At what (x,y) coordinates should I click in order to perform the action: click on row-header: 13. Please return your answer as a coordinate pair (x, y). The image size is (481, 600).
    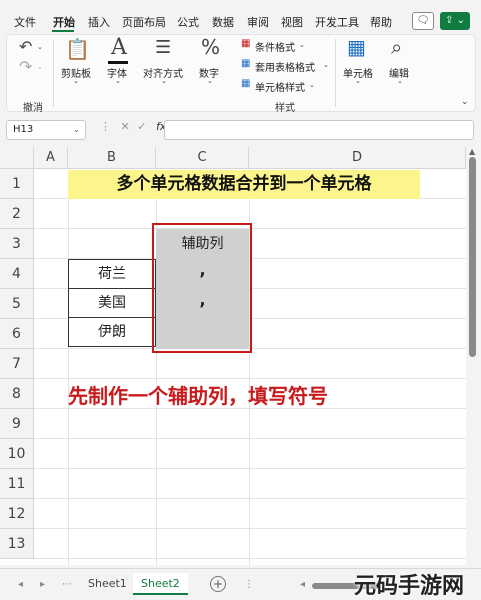
    Looking at the image, I should click on (17, 544).